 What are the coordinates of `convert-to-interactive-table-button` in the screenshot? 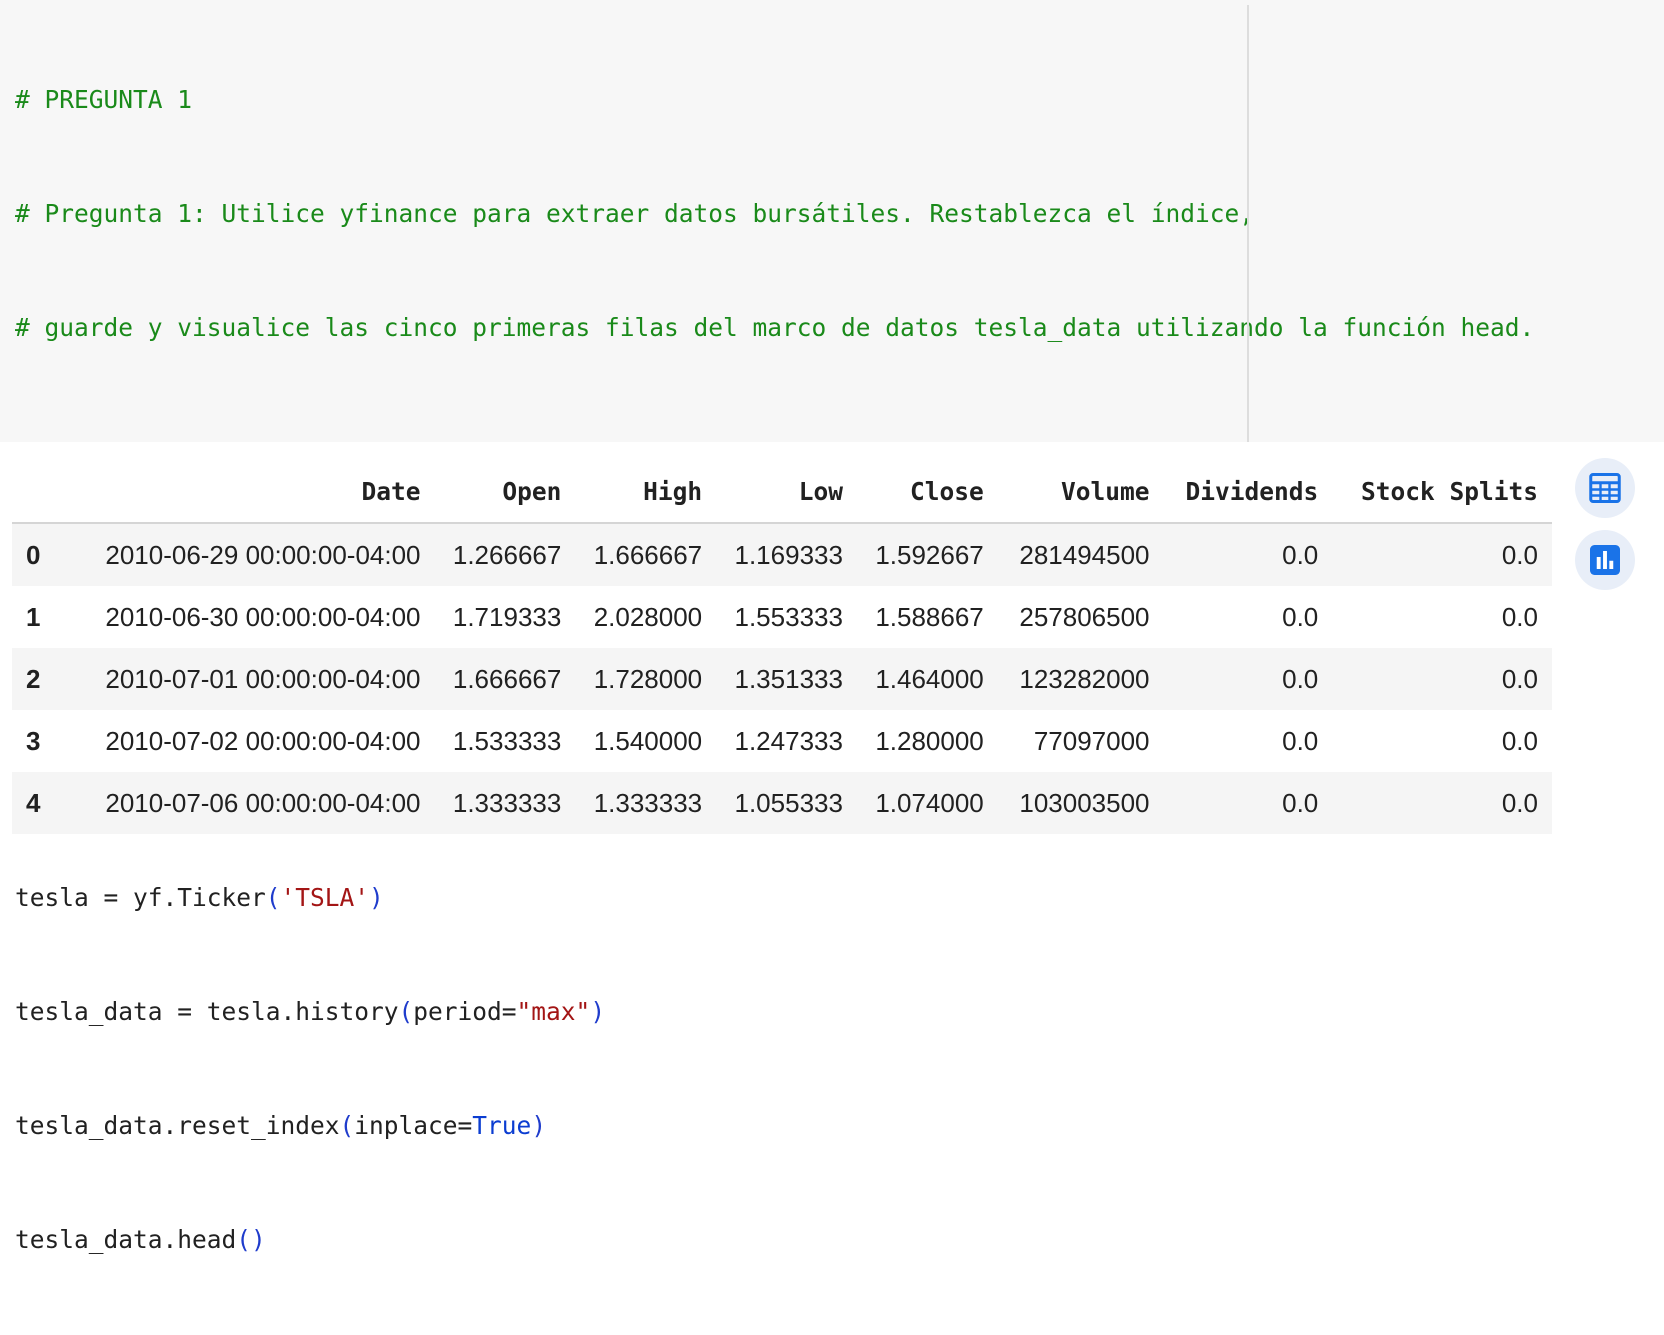 It's located at (1605, 488).